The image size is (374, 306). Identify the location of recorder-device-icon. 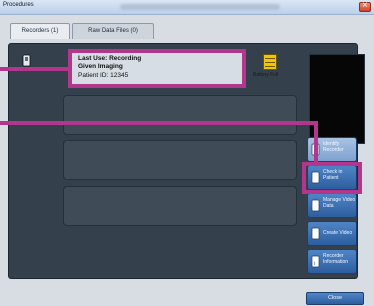
(26, 60).